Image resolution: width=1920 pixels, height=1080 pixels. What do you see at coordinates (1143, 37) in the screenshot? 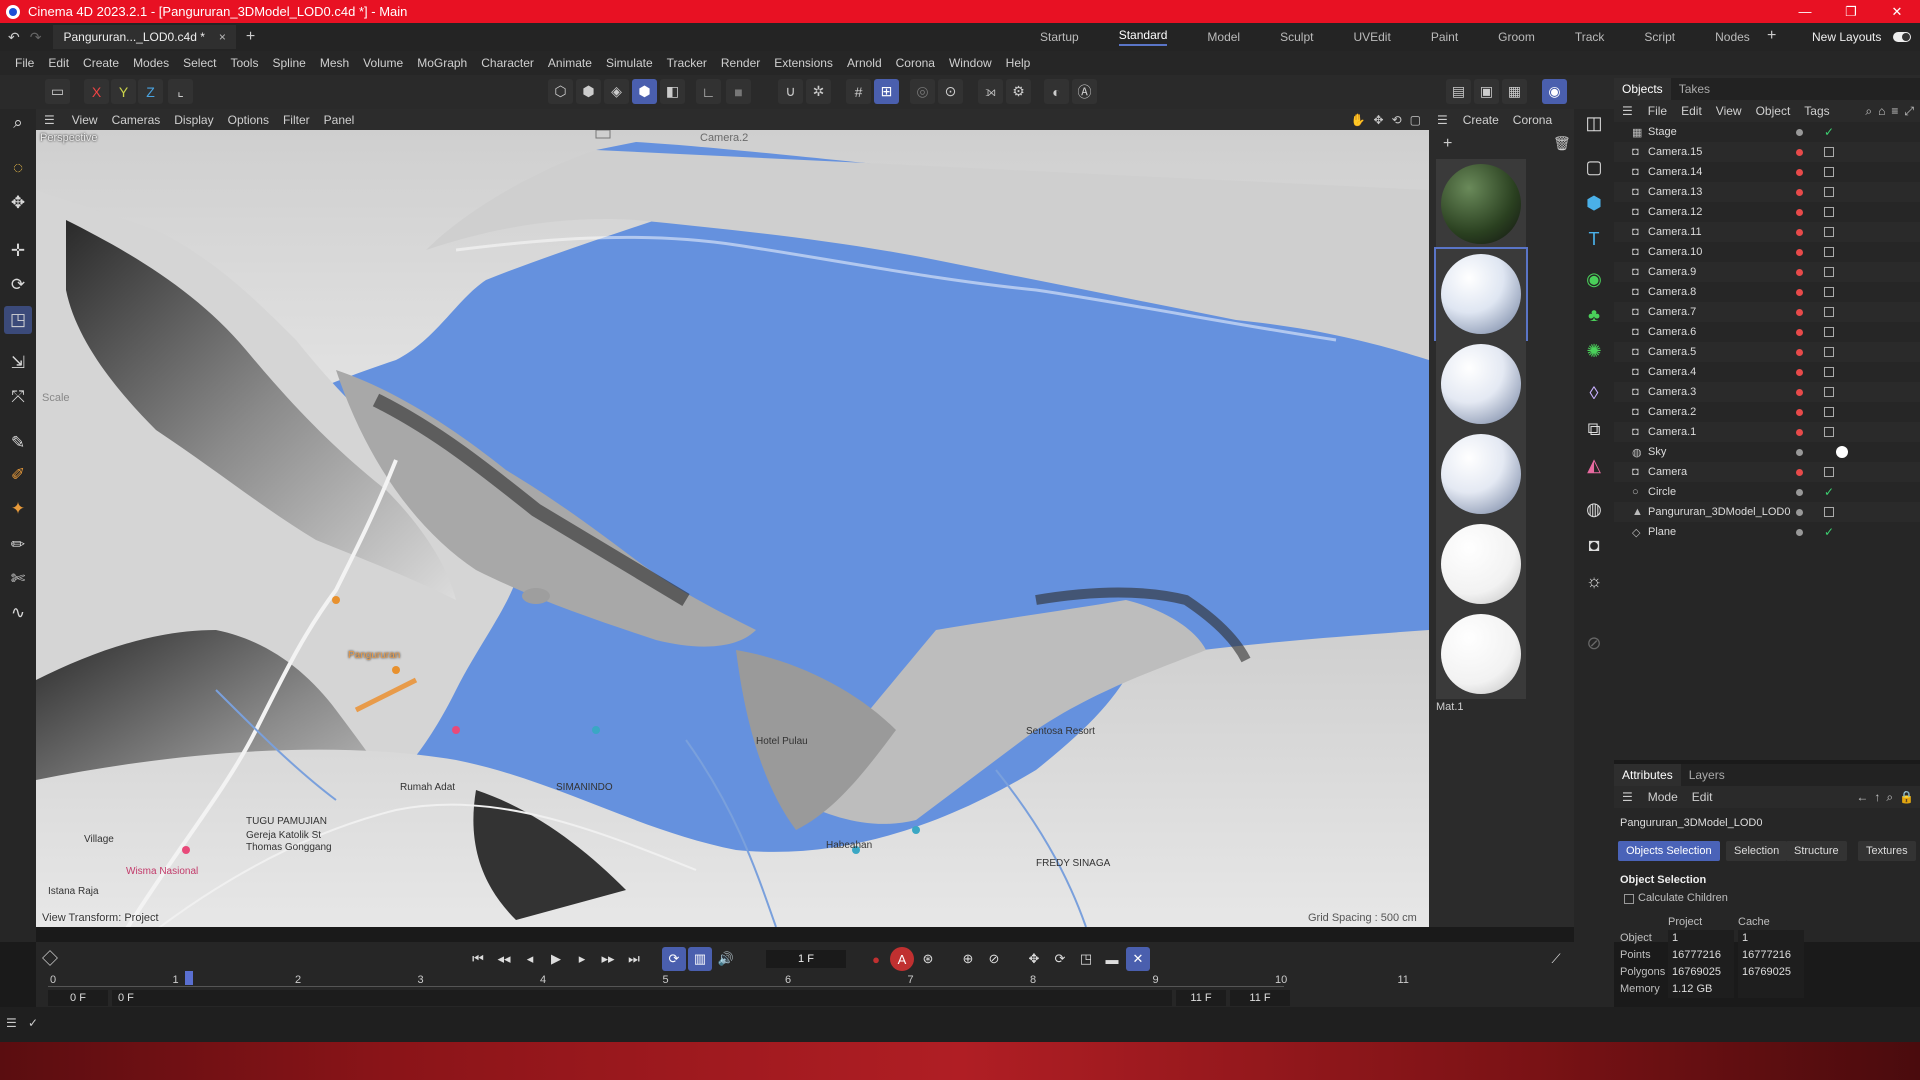
I see `layout-tab-standard: Standard` at bounding box center [1143, 37].